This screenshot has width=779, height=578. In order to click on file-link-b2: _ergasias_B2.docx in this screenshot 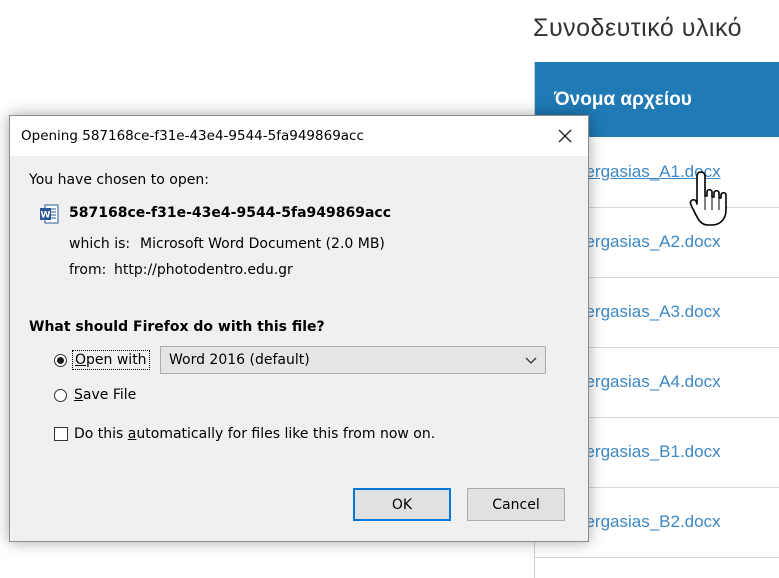, I will do `click(648, 522)`.